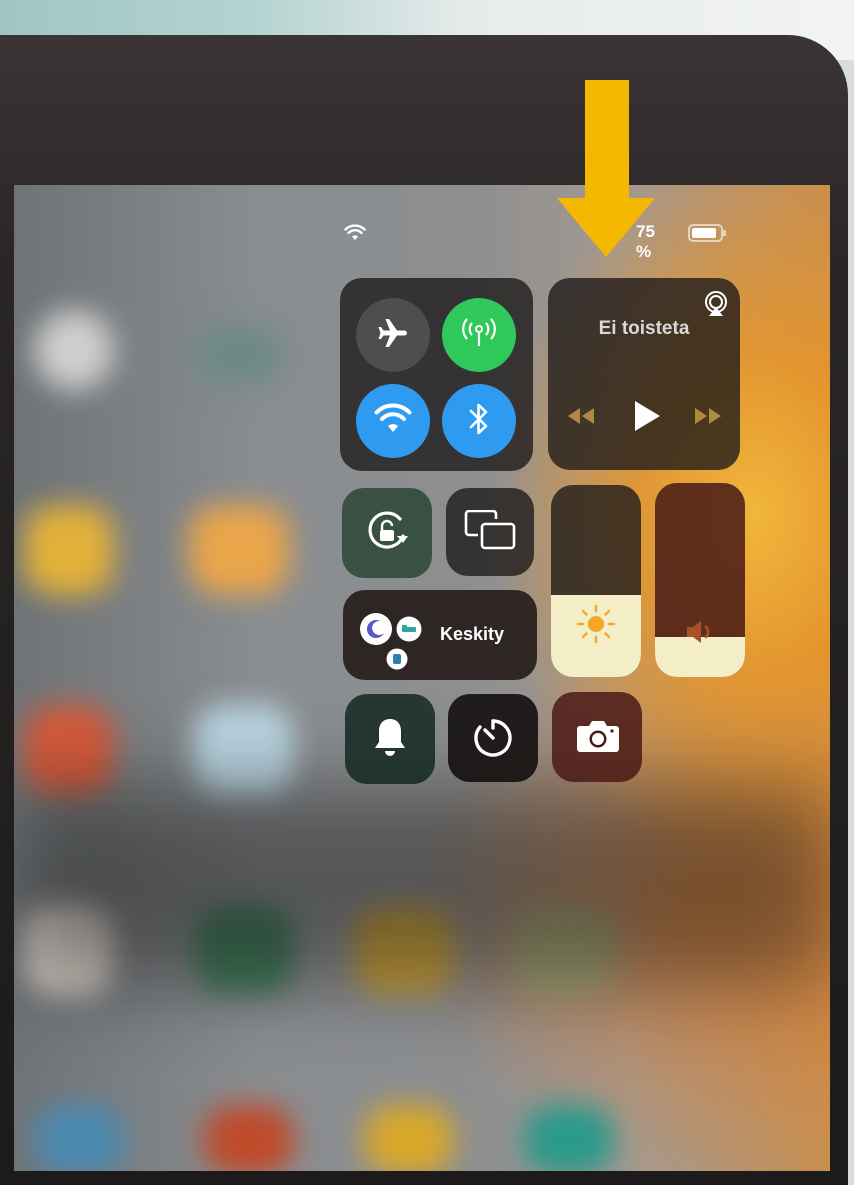 The height and width of the screenshot is (1185, 854). I want to click on bell-icon, so click(390, 740).